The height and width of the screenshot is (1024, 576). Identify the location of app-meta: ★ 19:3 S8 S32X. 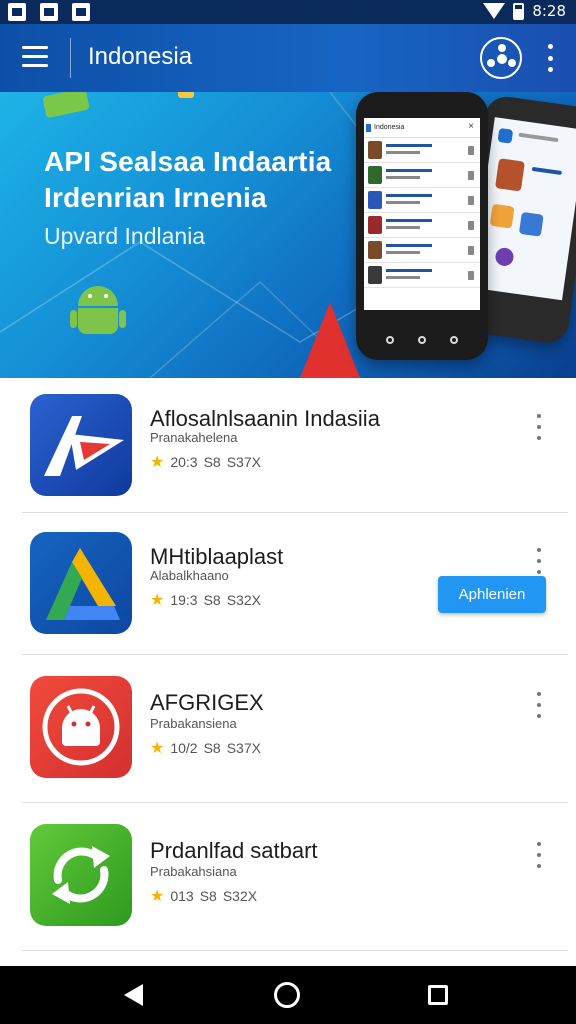
(205, 600).